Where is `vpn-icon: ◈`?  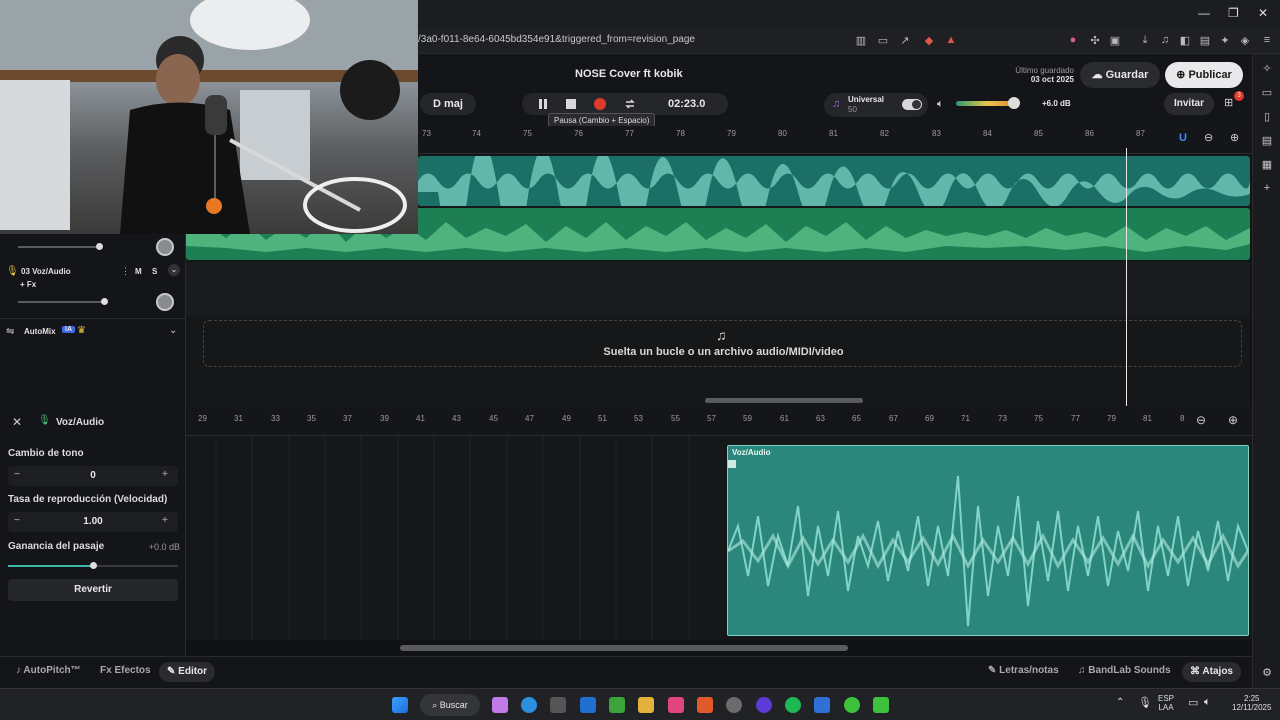
vpn-icon: ◈ is located at coordinates (1245, 41).